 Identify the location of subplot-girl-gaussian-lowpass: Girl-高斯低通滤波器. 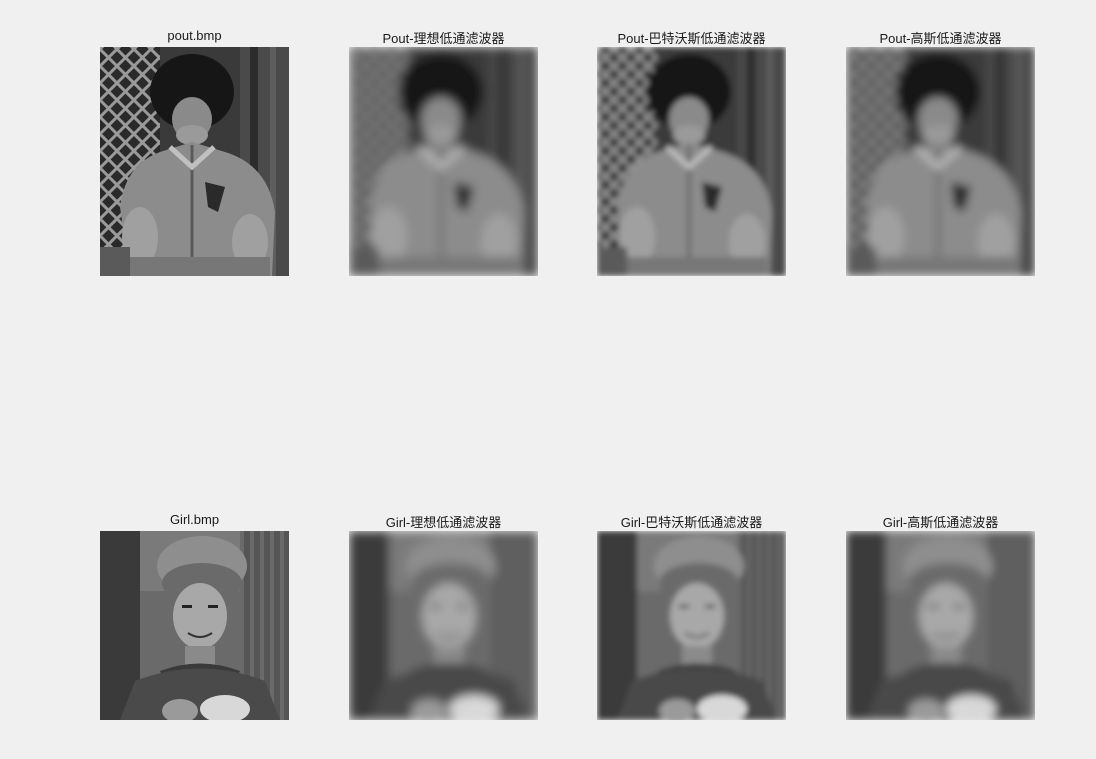
(940, 617).